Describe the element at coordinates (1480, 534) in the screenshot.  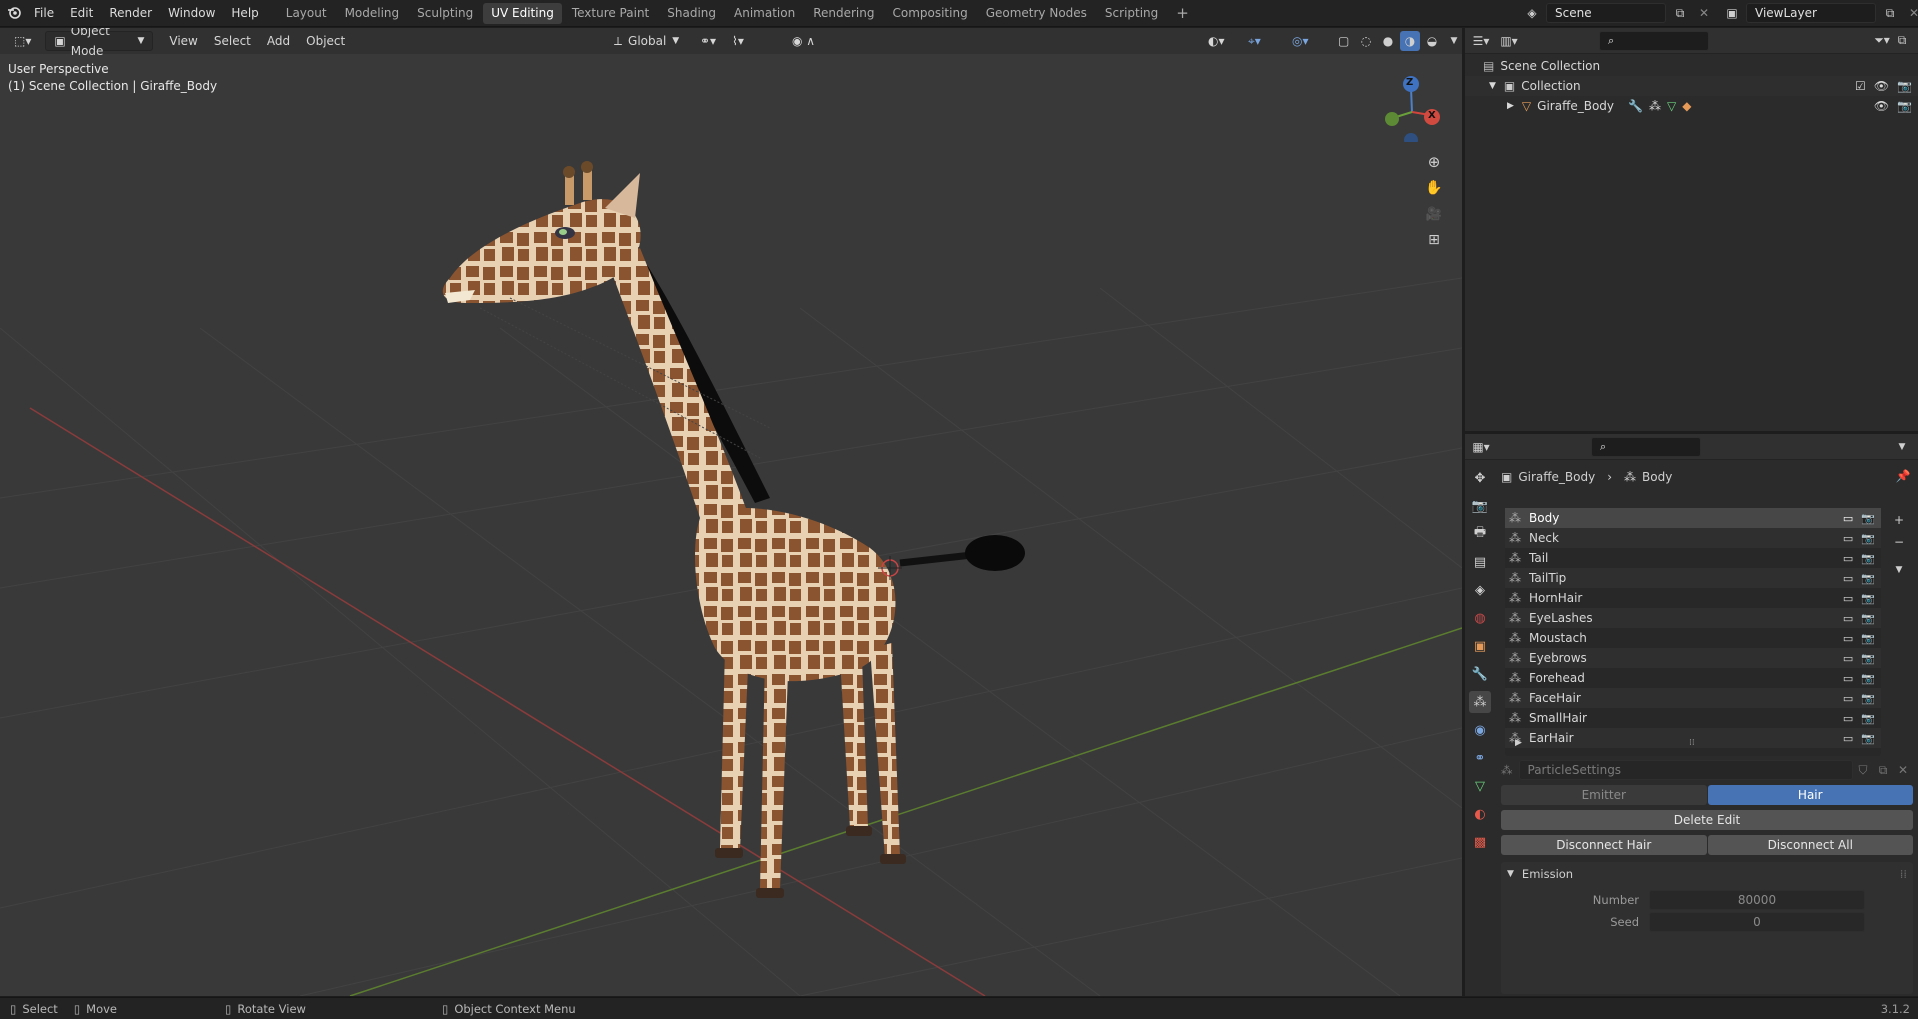
I see `tab-output-icon: 🖶` at that location.